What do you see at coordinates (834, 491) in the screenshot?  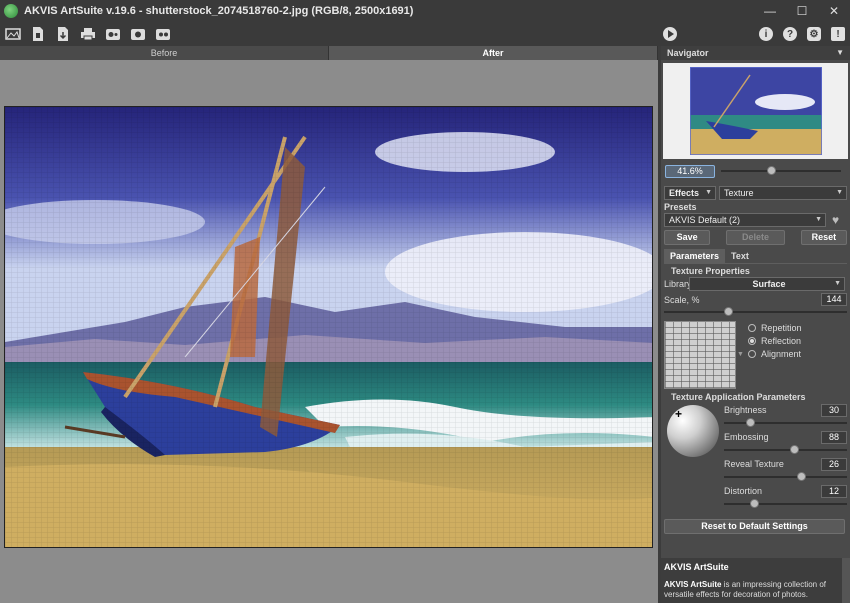 I see `distortion-field: 12` at bounding box center [834, 491].